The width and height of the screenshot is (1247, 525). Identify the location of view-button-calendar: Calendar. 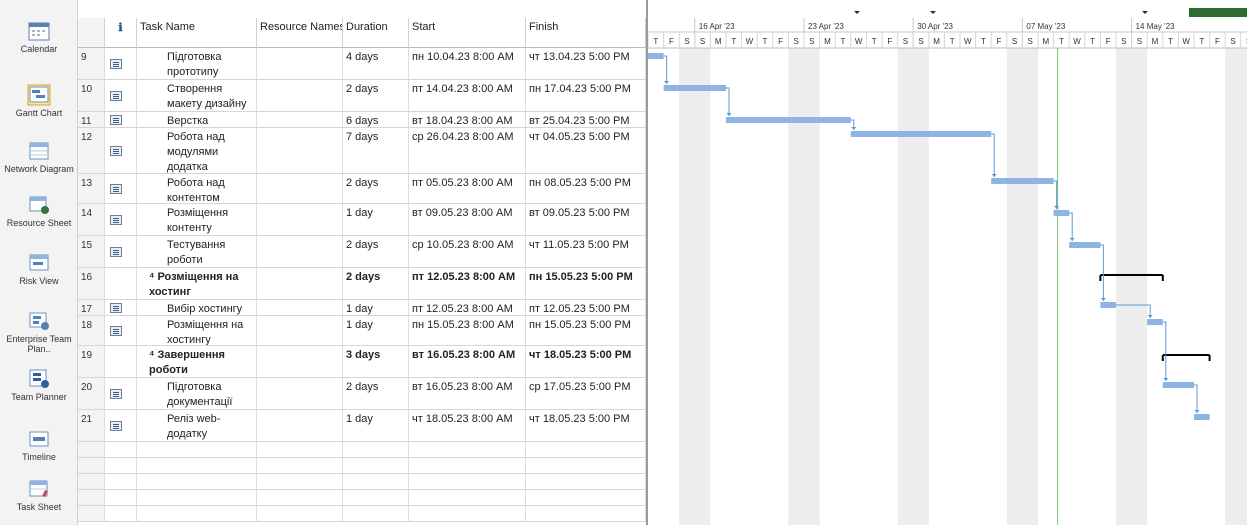
(39, 37).